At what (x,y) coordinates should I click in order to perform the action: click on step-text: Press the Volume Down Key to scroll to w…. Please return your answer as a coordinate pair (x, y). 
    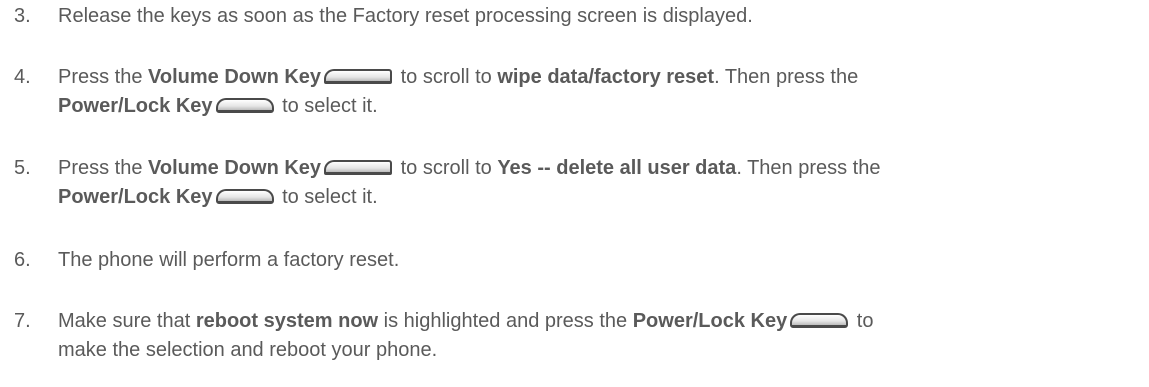
    Looking at the image, I should click on (458, 77).